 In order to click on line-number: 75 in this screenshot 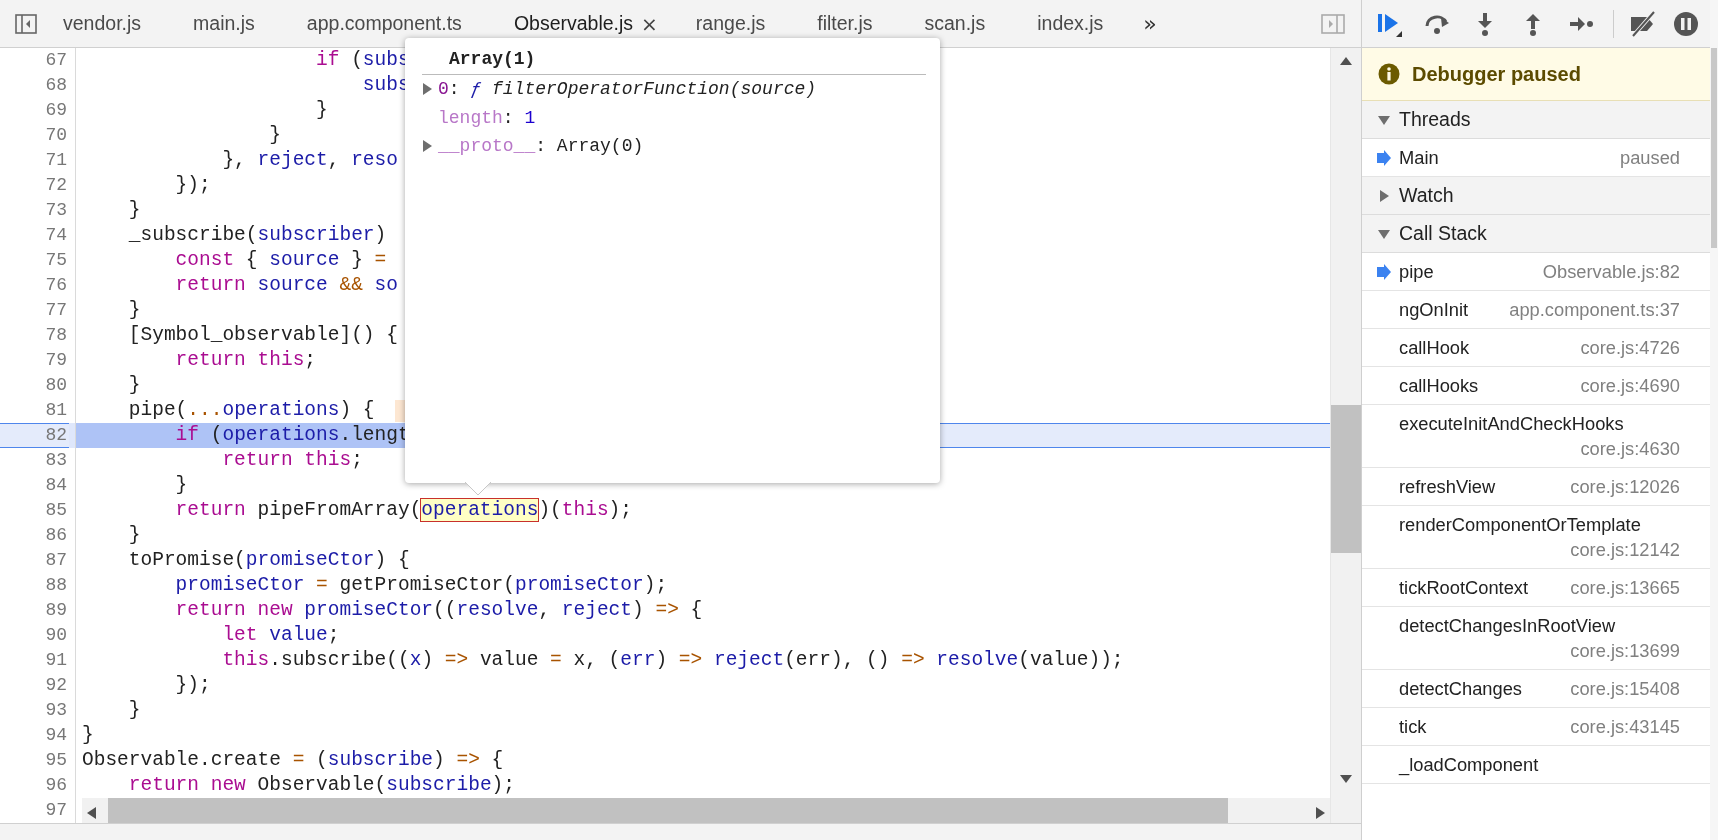, I will do `click(38, 260)`.